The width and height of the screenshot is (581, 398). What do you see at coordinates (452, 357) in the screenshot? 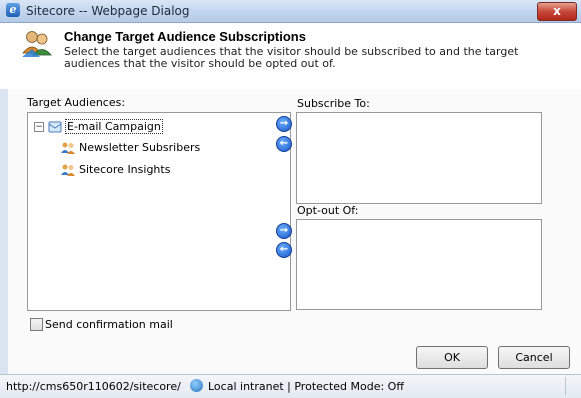
I see `ok-button: OK` at bounding box center [452, 357].